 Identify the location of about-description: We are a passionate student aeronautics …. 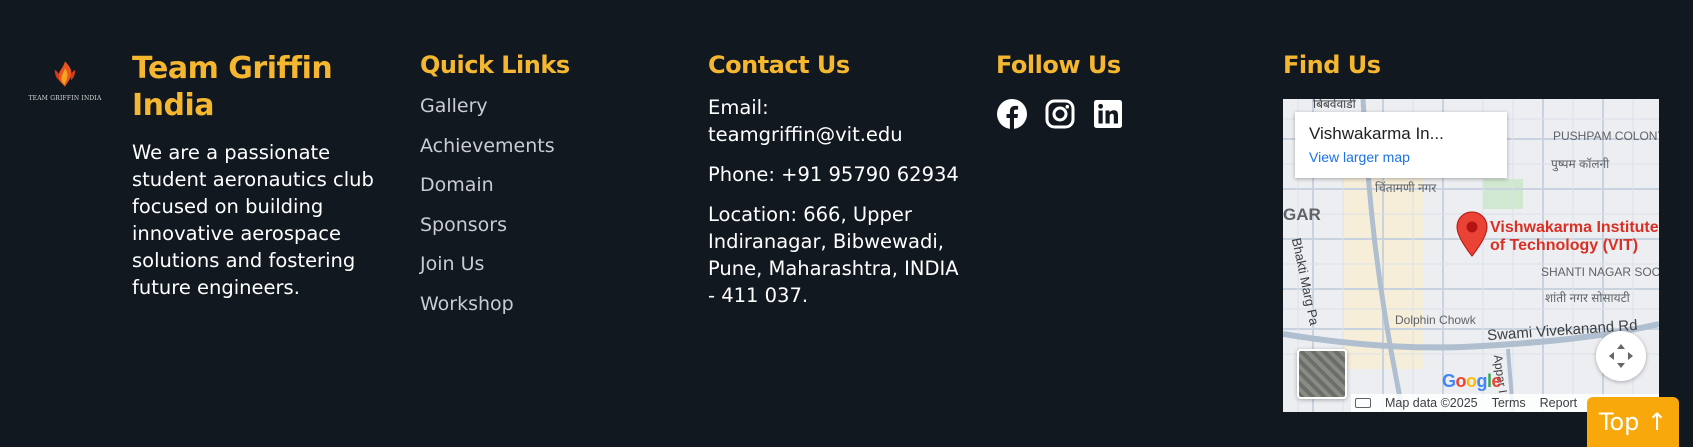
(253, 220).